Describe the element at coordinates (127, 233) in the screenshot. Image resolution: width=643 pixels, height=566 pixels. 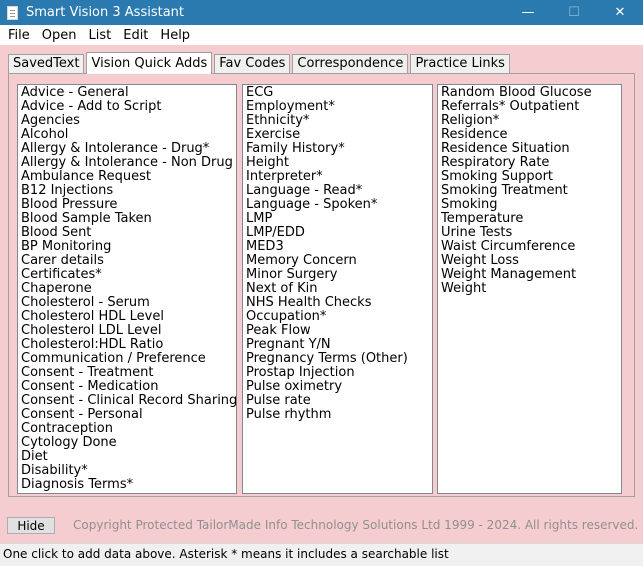
I see `list-item: Blood Sent` at that location.